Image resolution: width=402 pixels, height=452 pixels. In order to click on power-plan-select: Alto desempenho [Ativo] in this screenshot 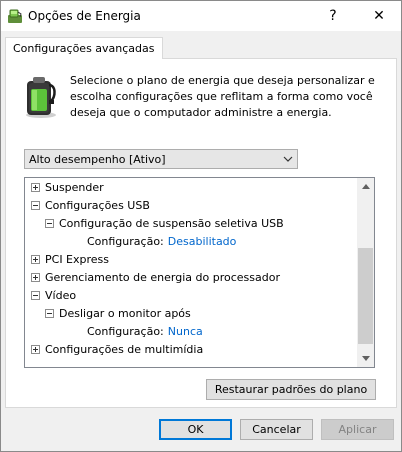, I will do `click(161, 159)`.